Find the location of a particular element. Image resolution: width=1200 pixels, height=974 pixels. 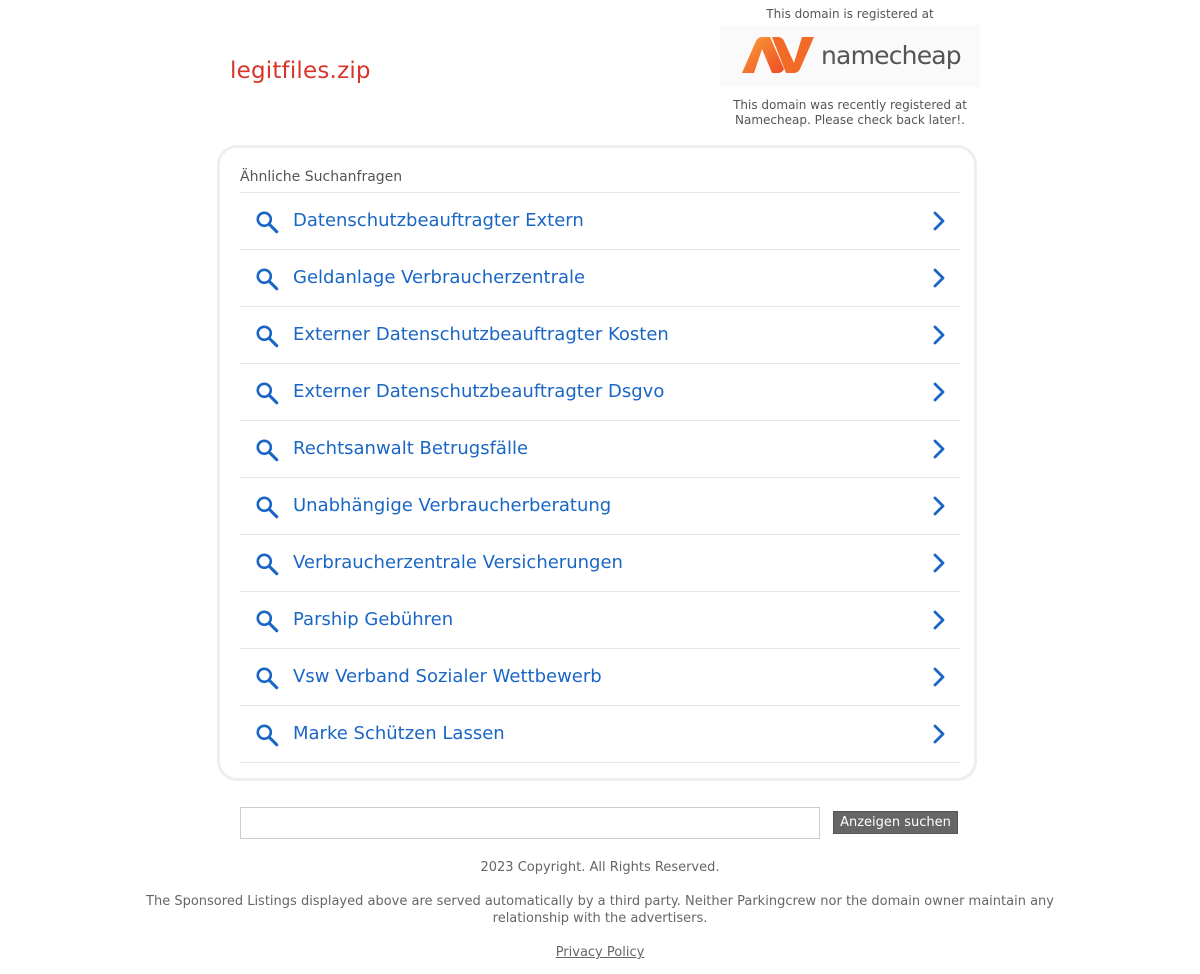

related-search-label: Rechtsanwalt Betrugsfälle is located at coordinates (411, 448).